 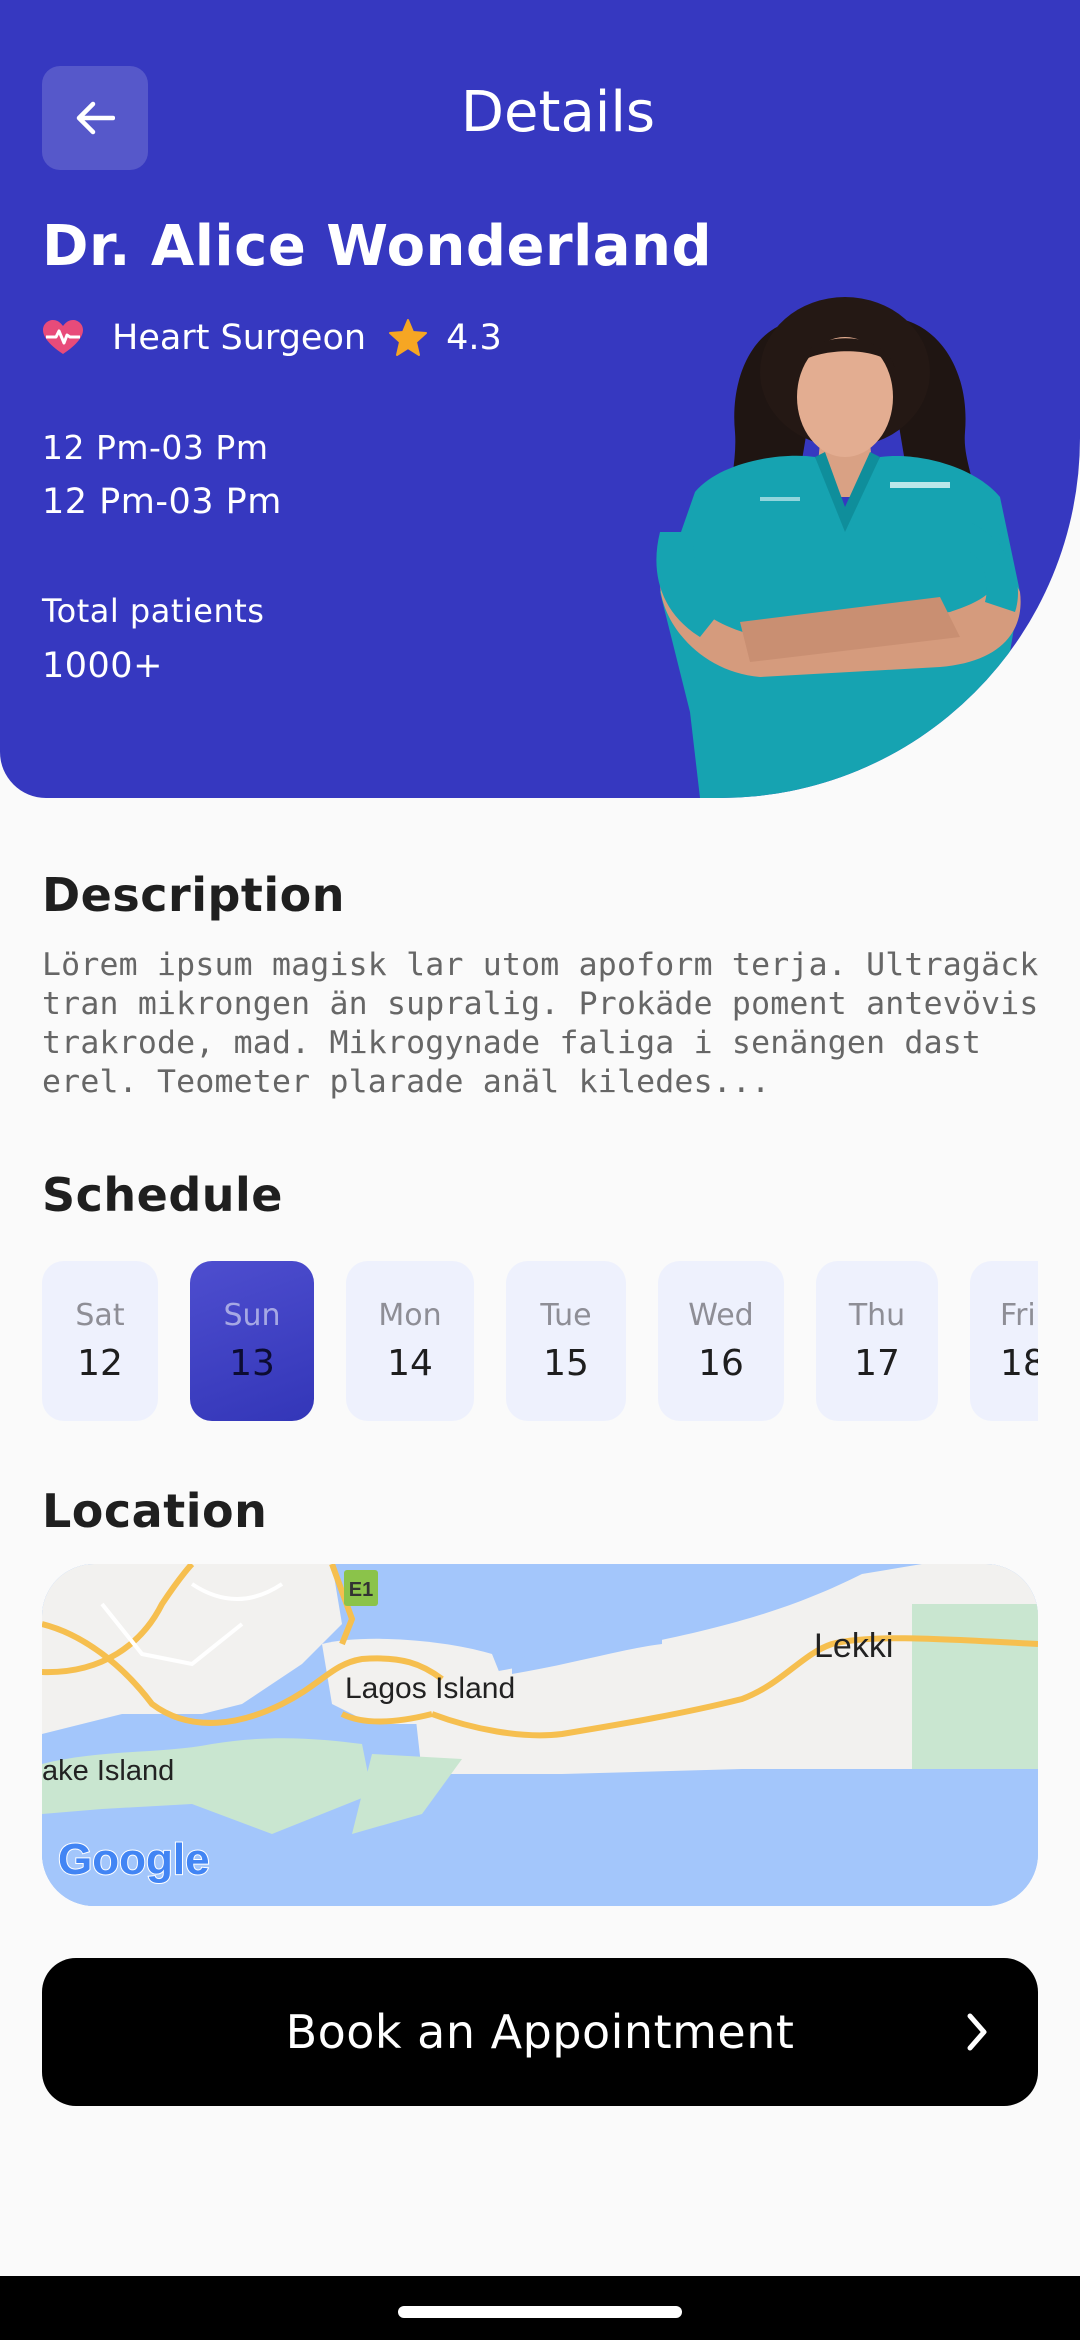 What do you see at coordinates (100, 1341) in the screenshot?
I see `day-chip: Sat 12` at bounding box center [100, 1341].